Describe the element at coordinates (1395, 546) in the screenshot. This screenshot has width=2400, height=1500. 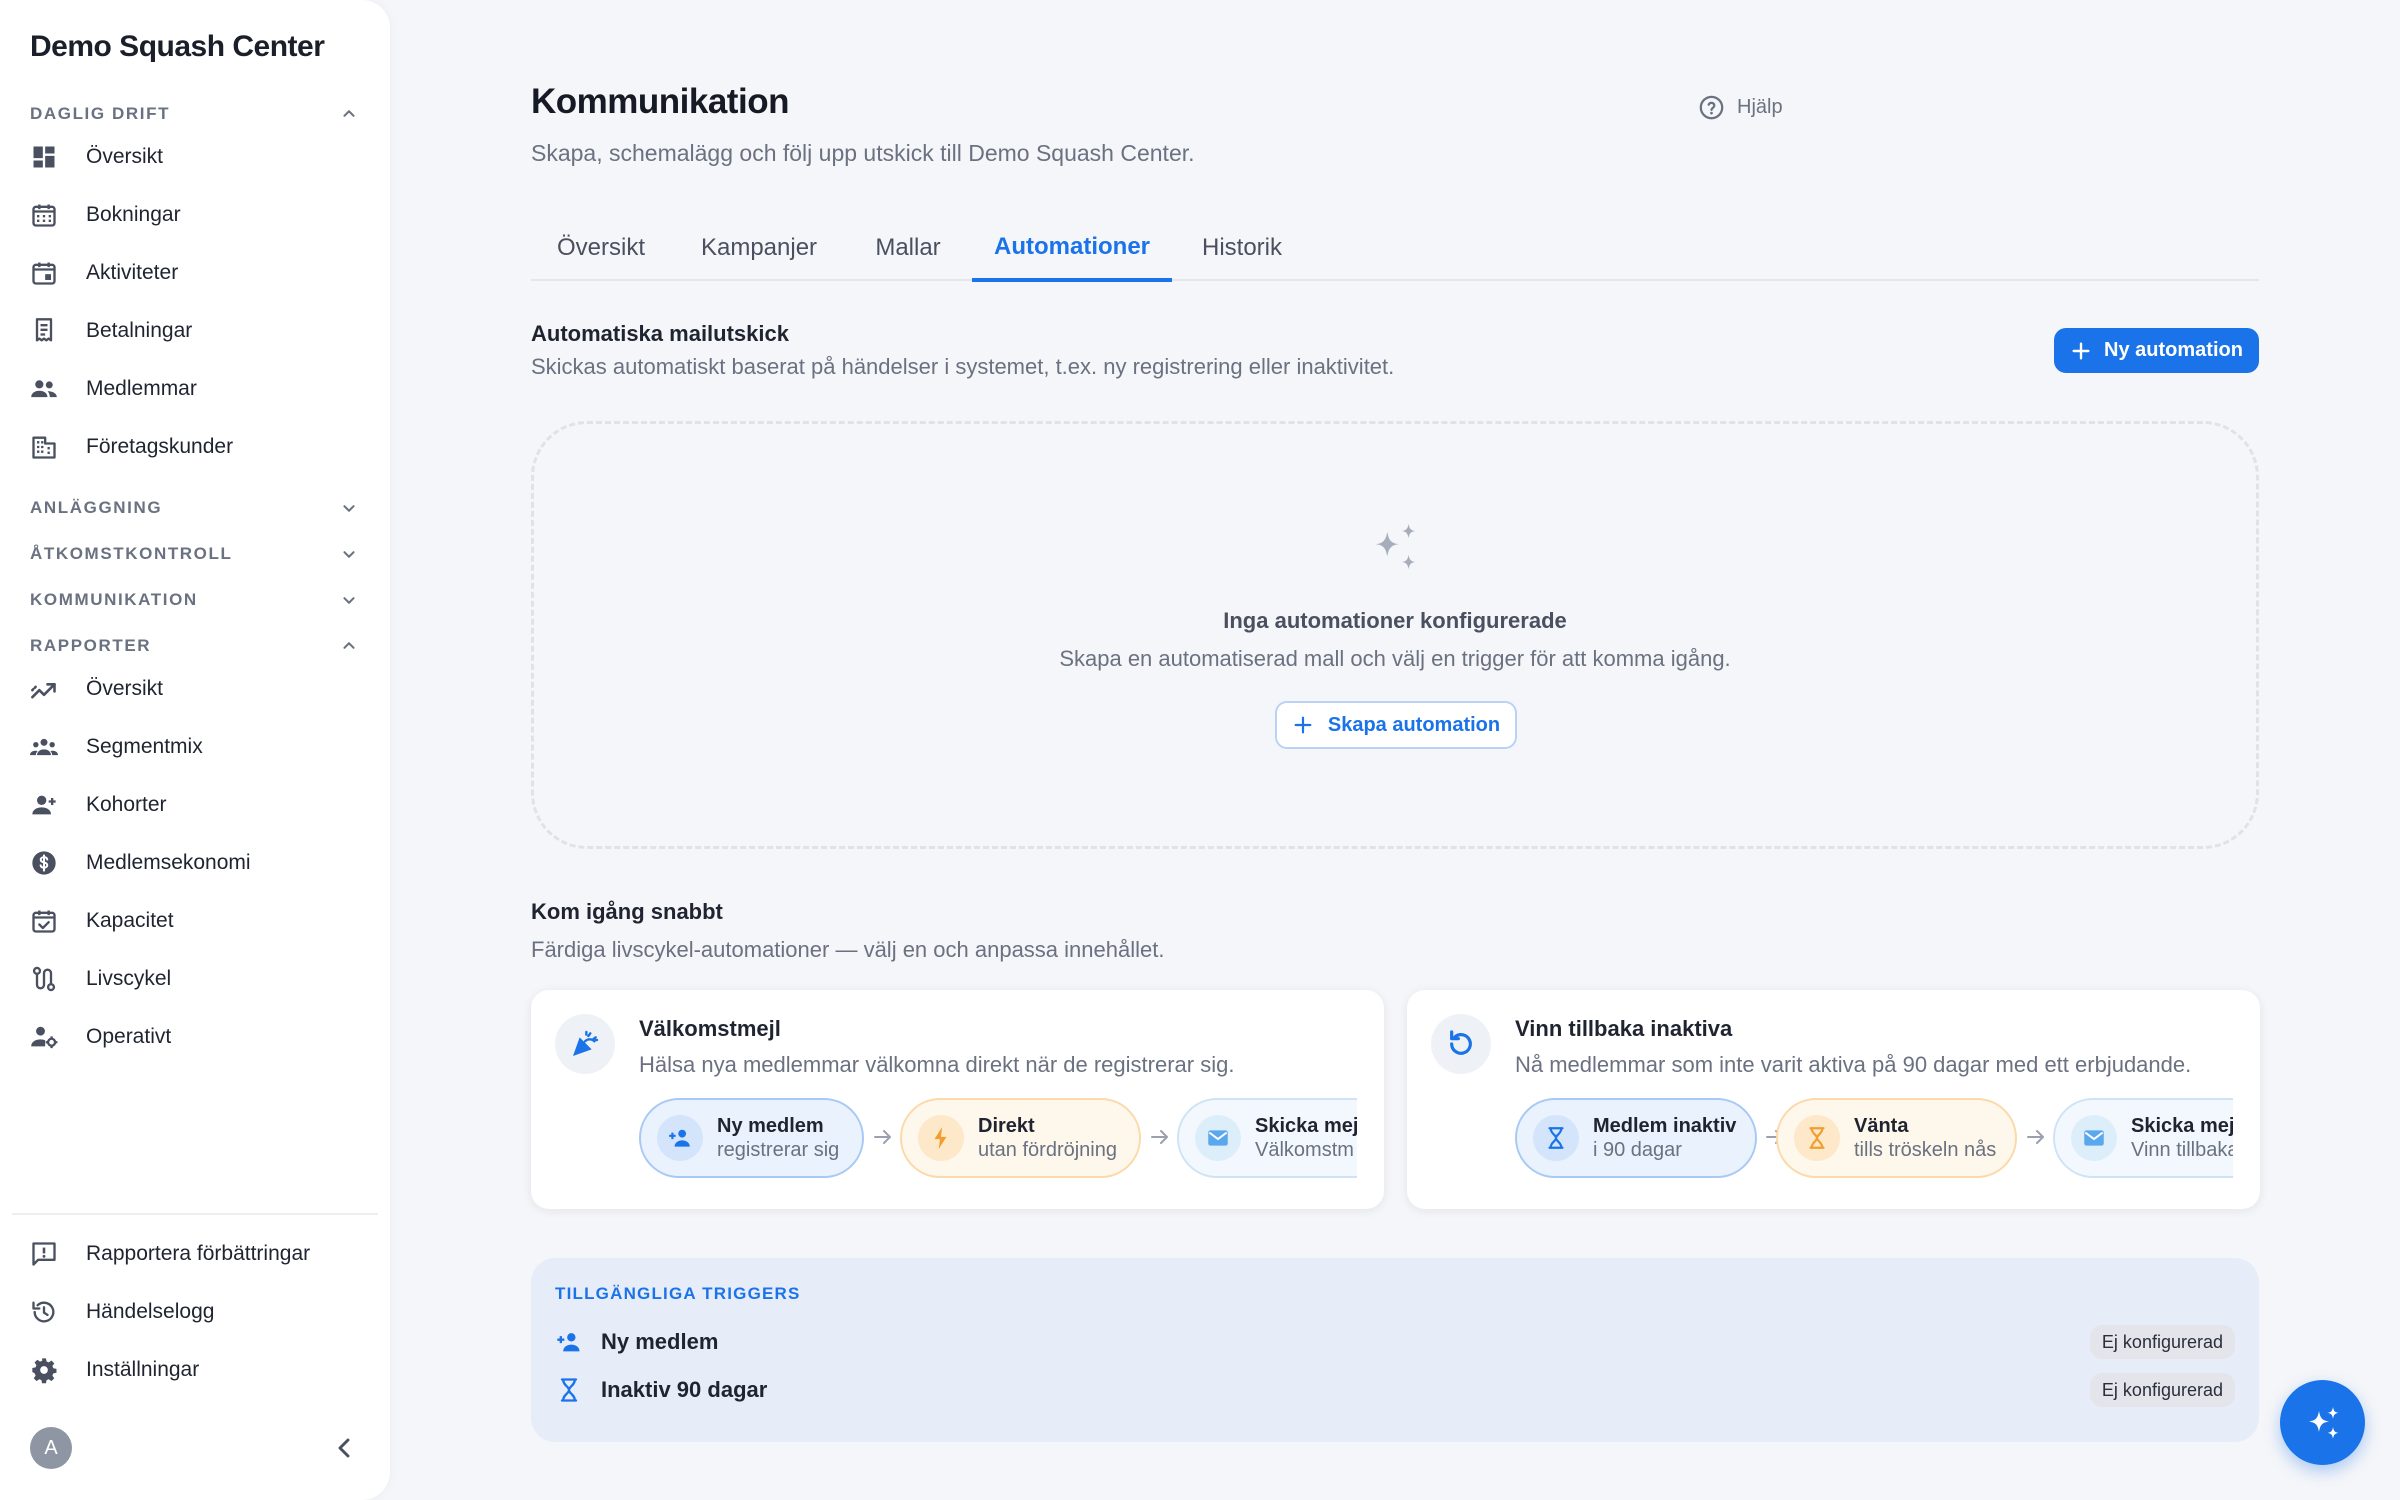
I see `sparkles-icon` at that location.